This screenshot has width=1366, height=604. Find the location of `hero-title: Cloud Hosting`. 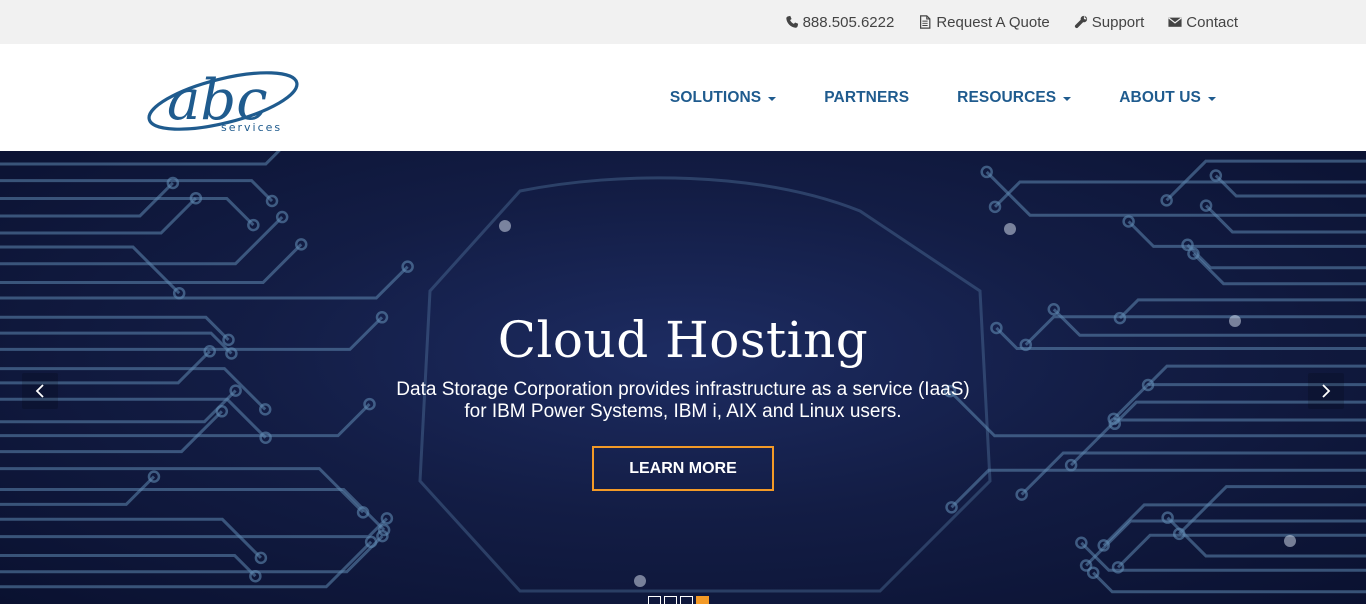

hero-title: Cloud Hosting is located at coordinates (683, 340).